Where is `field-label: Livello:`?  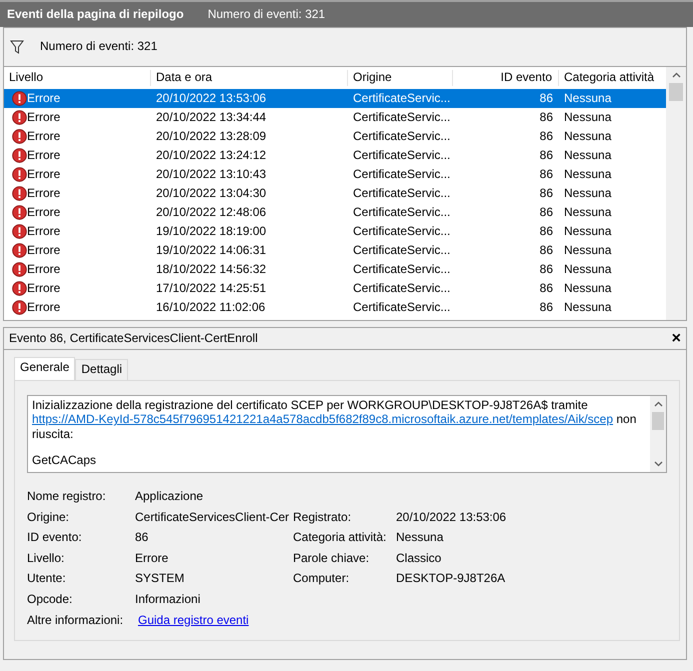 field-label: Livello: is located at coordinates (46, 558).